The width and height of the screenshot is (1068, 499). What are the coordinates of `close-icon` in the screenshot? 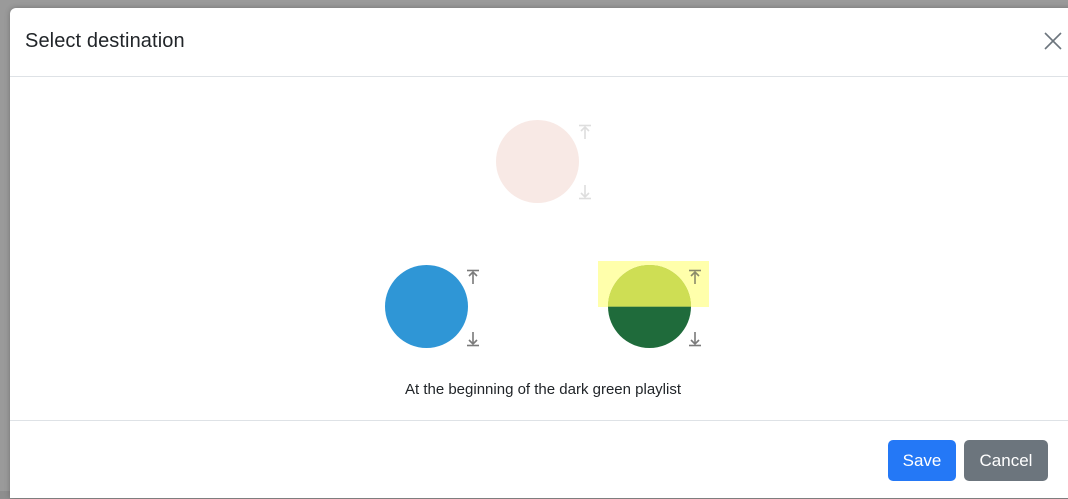 It's located at (1053, 41).